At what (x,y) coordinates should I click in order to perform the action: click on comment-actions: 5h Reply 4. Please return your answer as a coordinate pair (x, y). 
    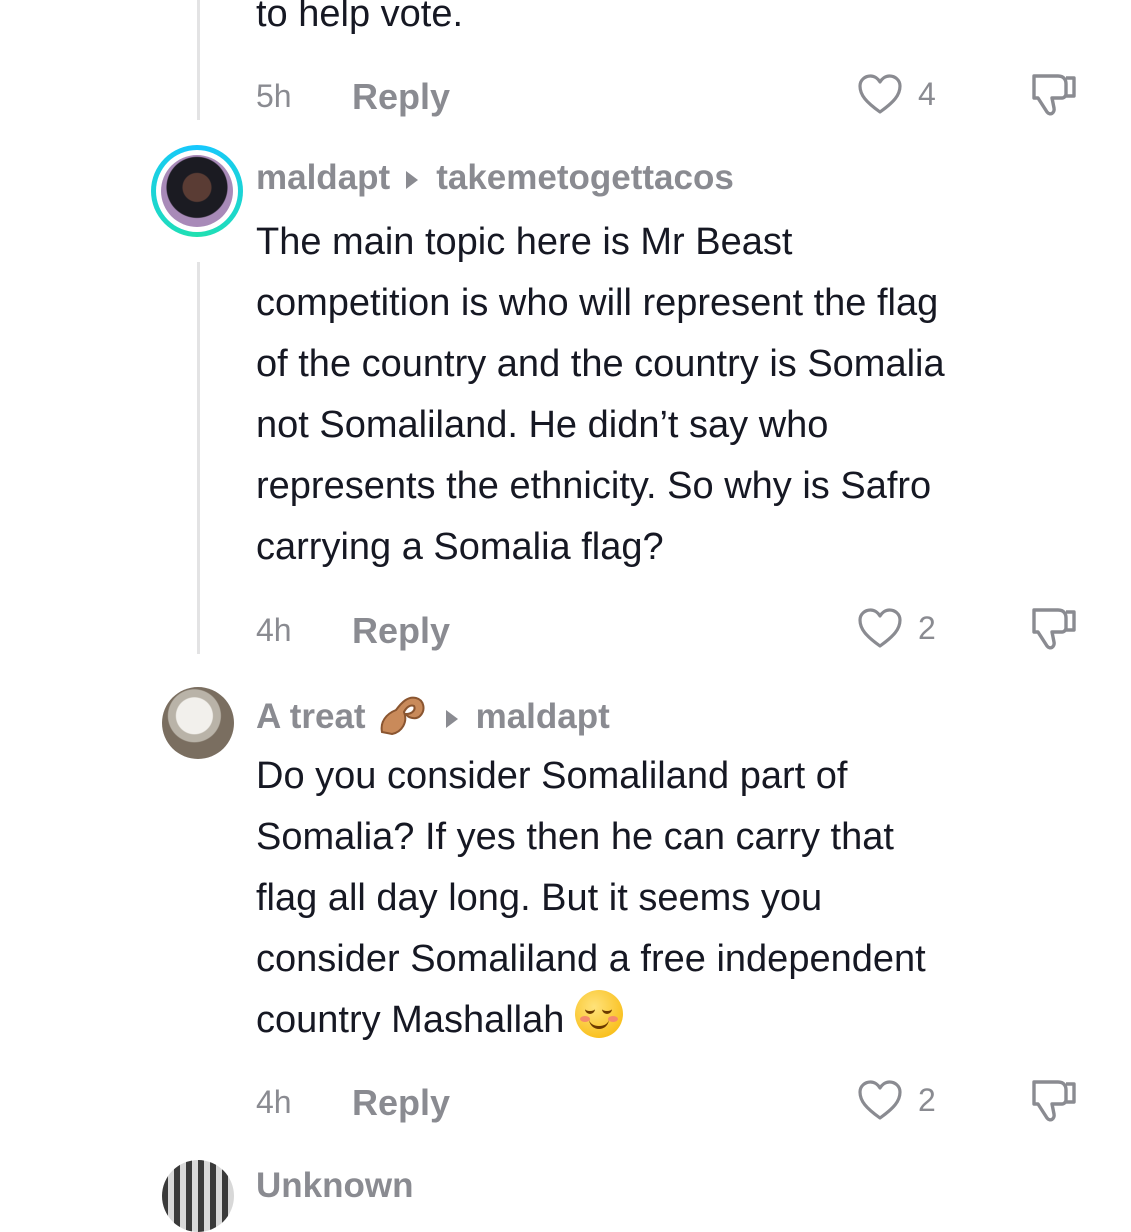
    Looking at the image, I should click on (686, 96).